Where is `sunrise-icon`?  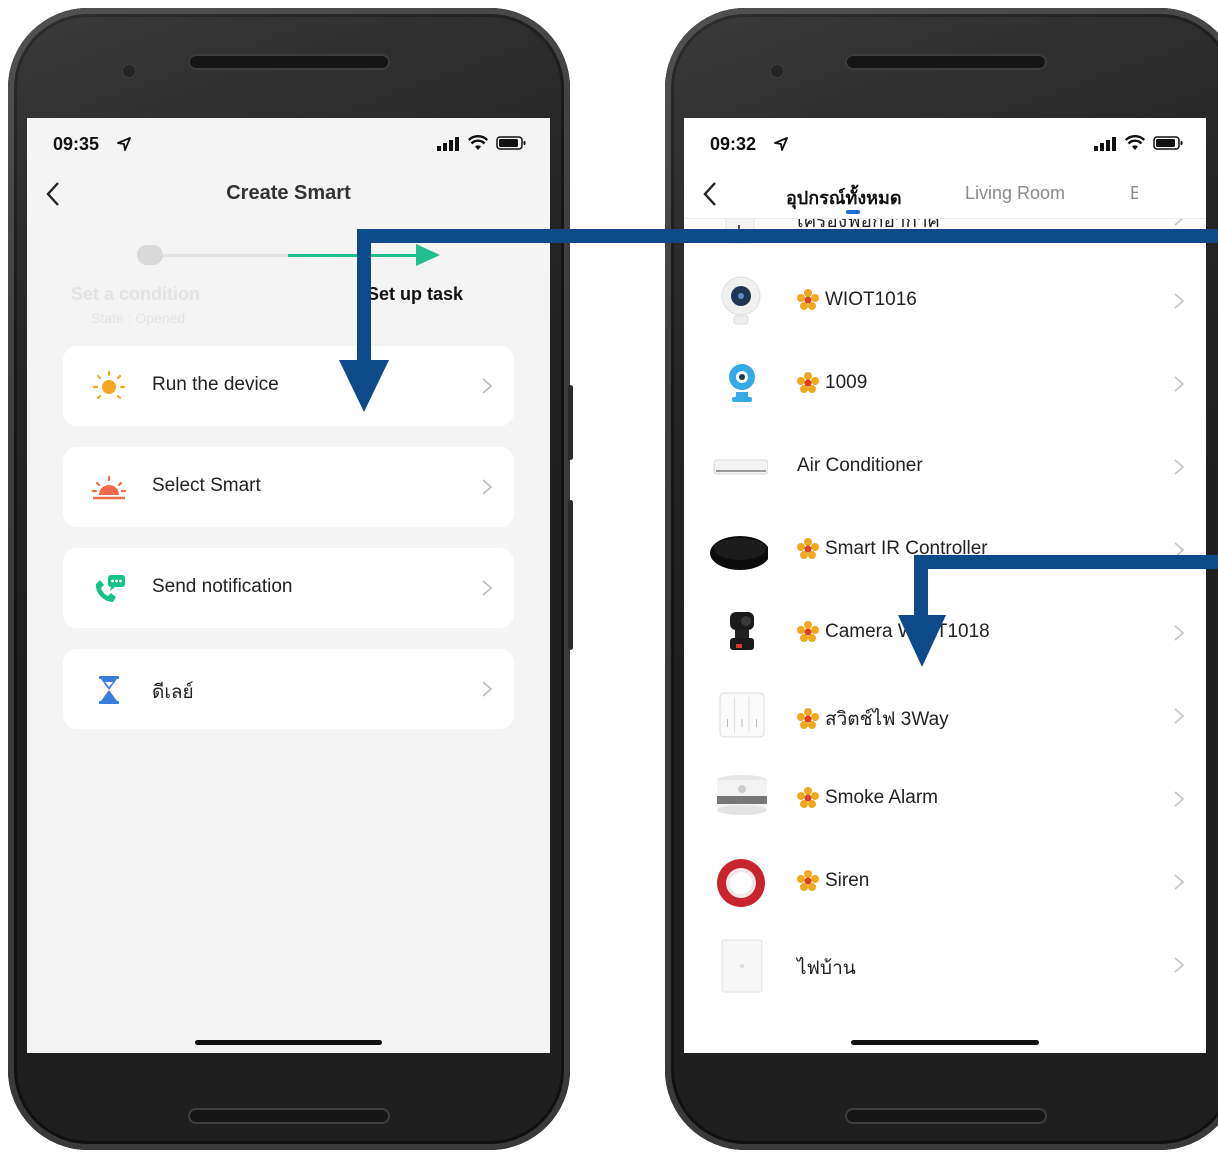
sunrise-icon is located at coordinates (109, 487).